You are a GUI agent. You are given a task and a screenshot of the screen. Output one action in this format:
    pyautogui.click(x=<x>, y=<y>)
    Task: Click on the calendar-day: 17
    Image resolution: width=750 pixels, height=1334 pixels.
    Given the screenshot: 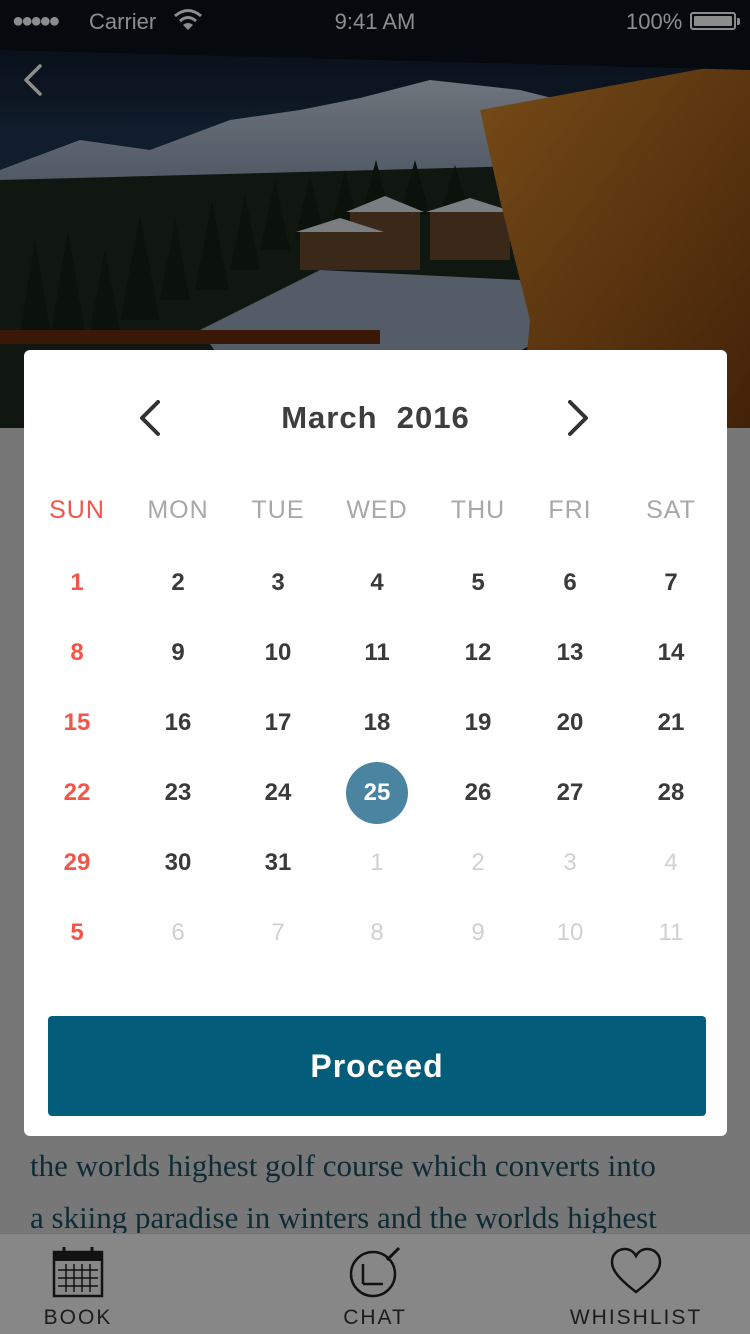 What is the action you would take?
    pyautogui.click(x=278, y=723)
    